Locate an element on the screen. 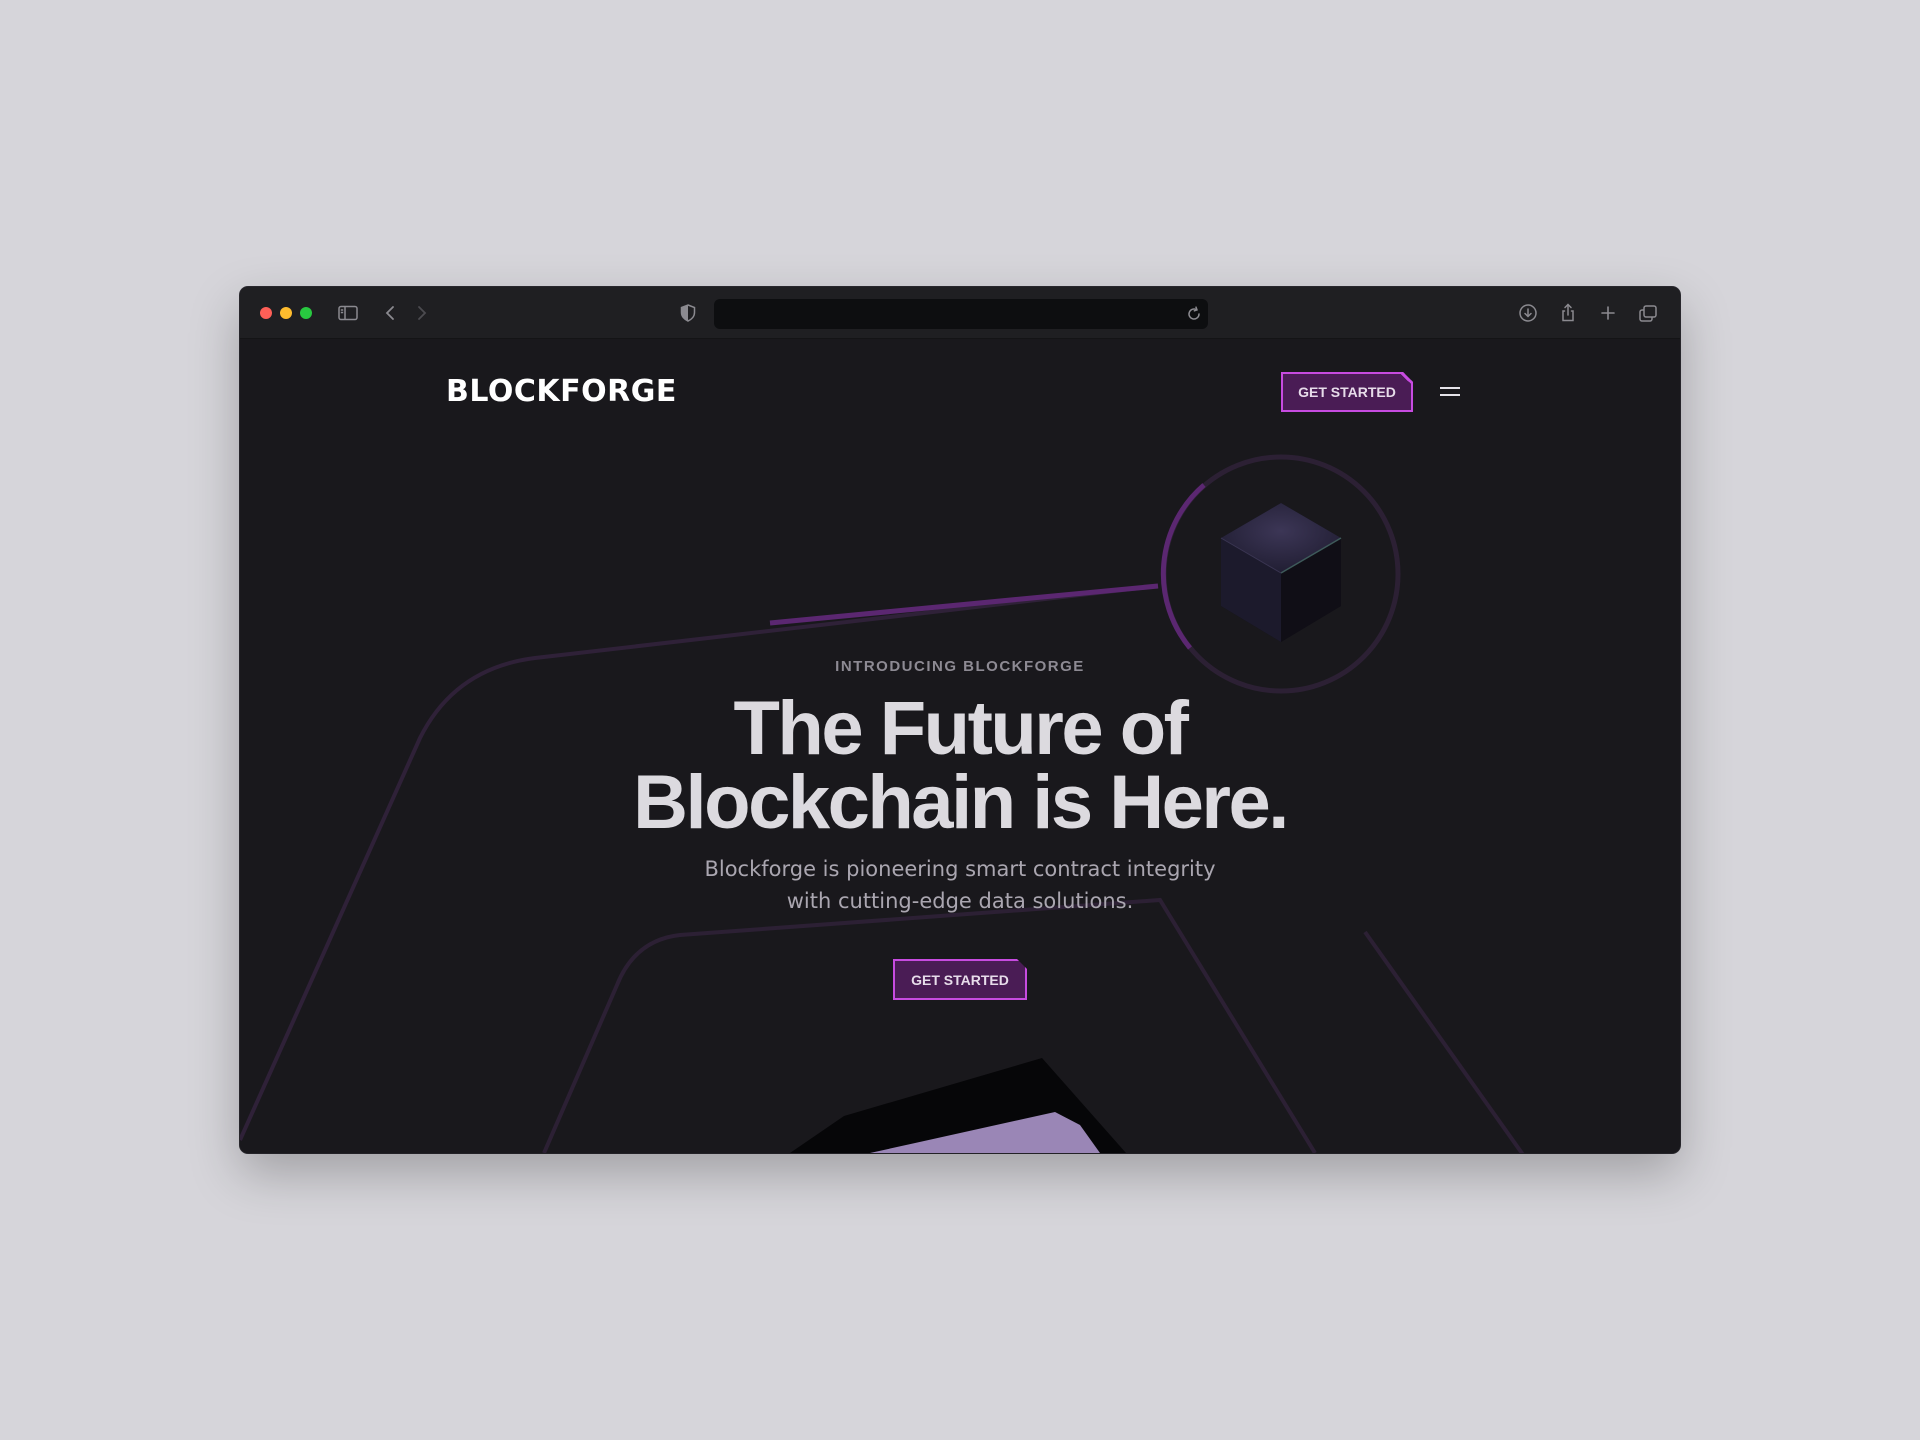 The width and height of the screenshot is (1920, 1440). download-icon is located at coordinates (1528, 313).